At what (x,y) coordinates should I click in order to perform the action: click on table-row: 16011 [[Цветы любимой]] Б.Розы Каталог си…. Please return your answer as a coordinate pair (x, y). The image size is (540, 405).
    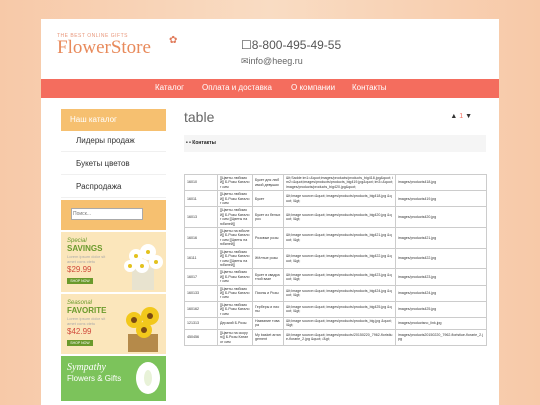
    Looking at the image, I should click on (335, 199).